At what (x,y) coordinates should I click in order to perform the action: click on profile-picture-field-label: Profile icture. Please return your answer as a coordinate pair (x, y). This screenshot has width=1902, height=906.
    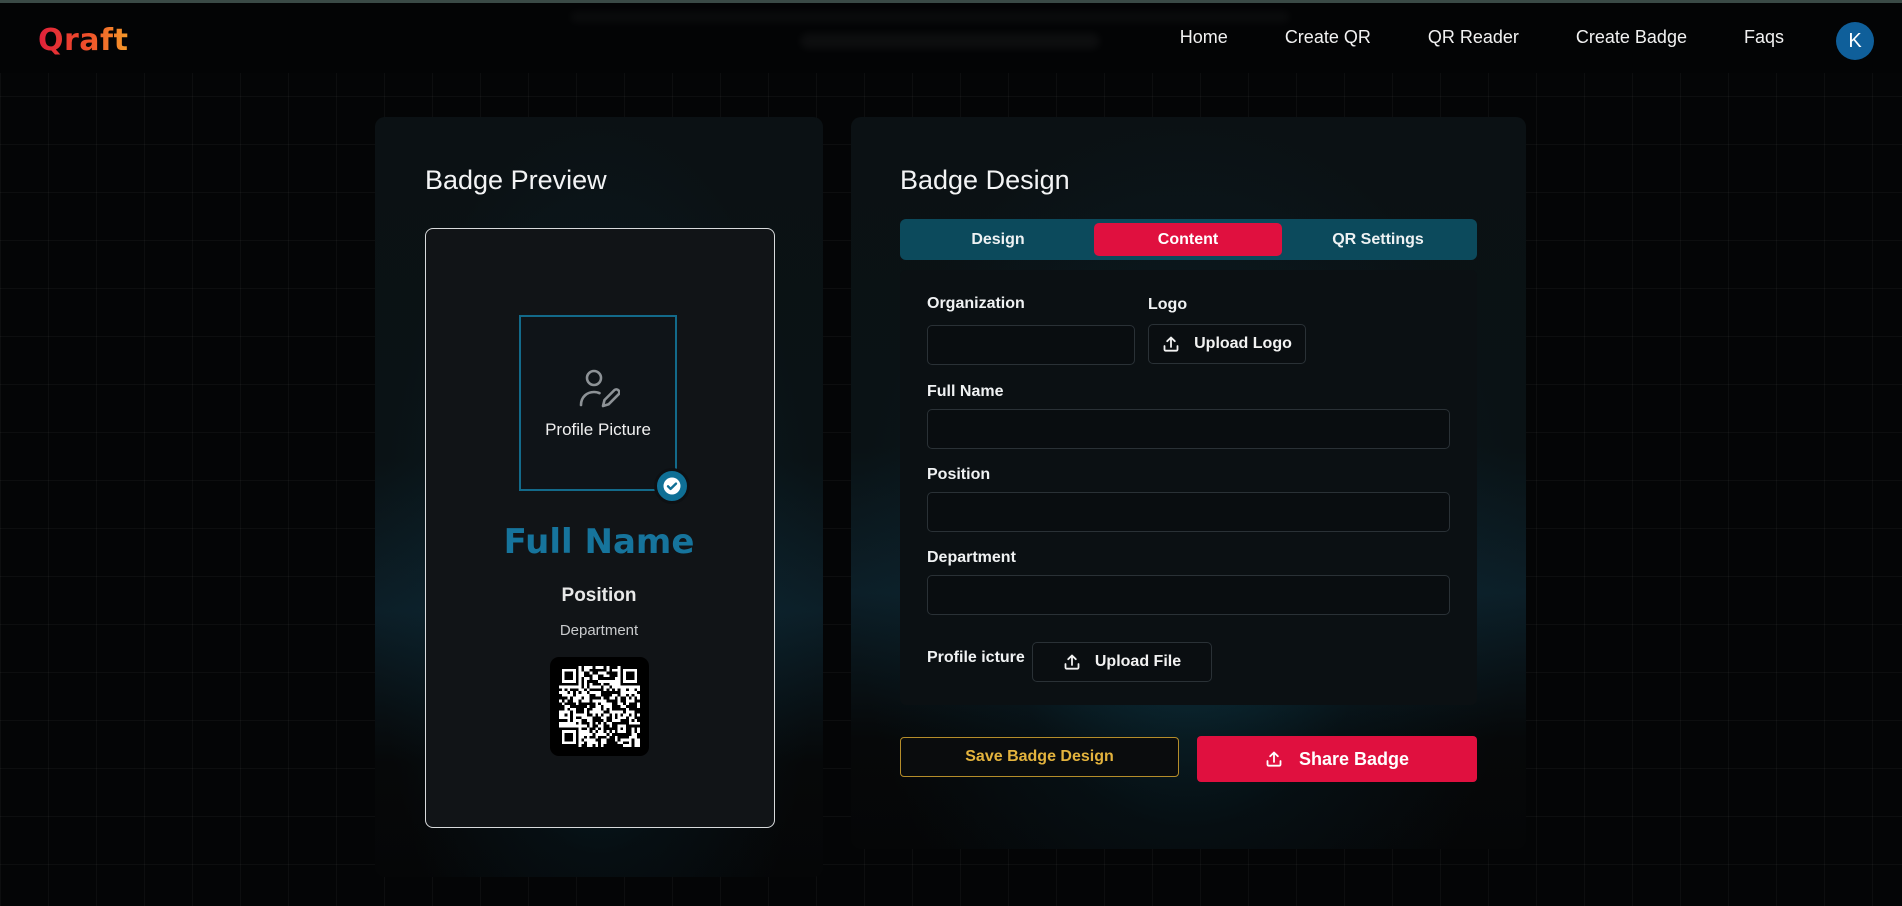
    Looking at the image, I should click on (976, 657).